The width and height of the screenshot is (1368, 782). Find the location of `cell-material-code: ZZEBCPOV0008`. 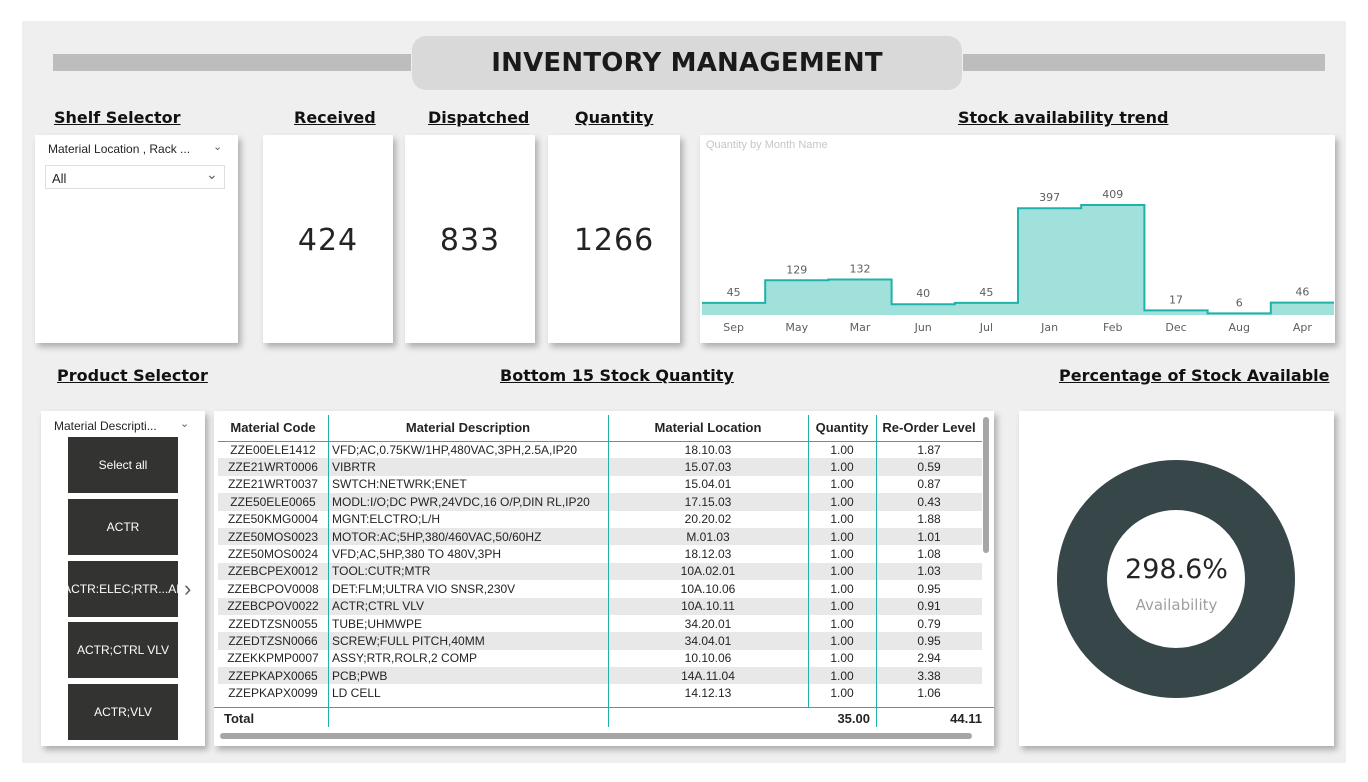

cell-material-code: ZZEBCPOV0008 is located at coordinates (273, 588).